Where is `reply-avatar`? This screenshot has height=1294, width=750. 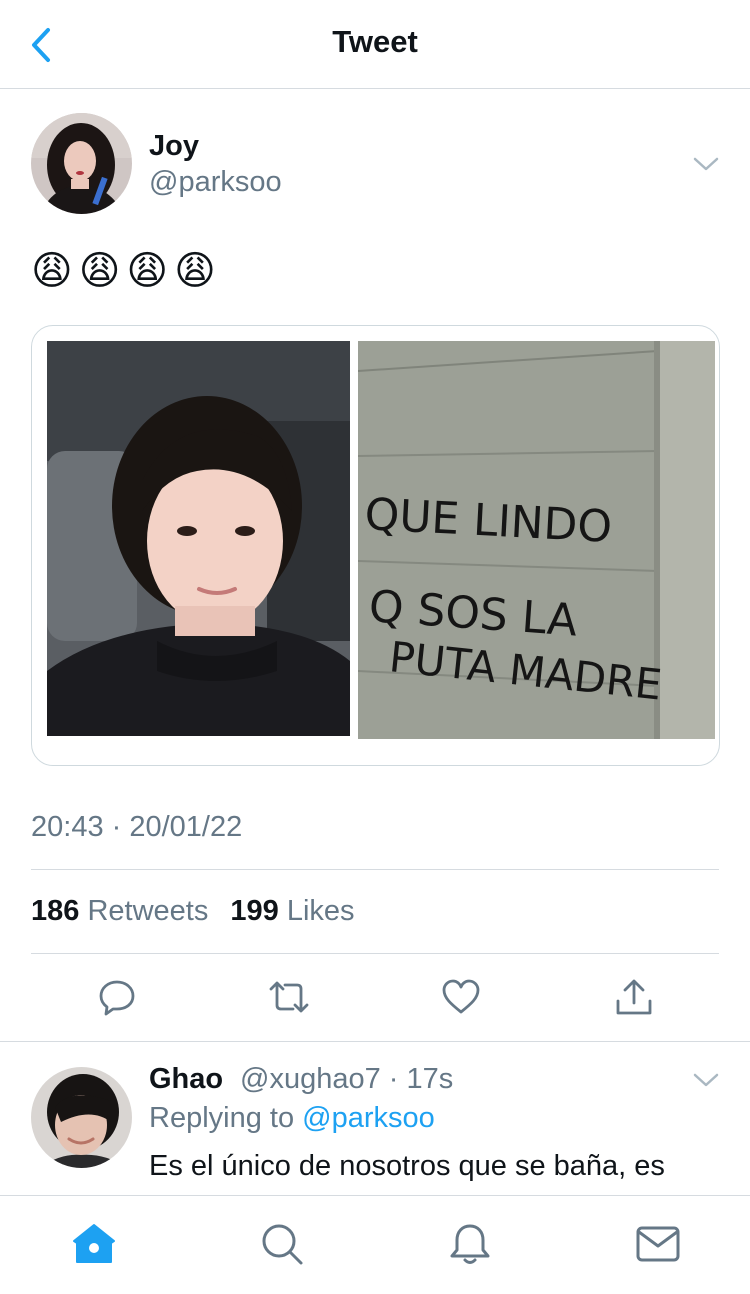
reply-avatar is located at coordinates (81, 1117).